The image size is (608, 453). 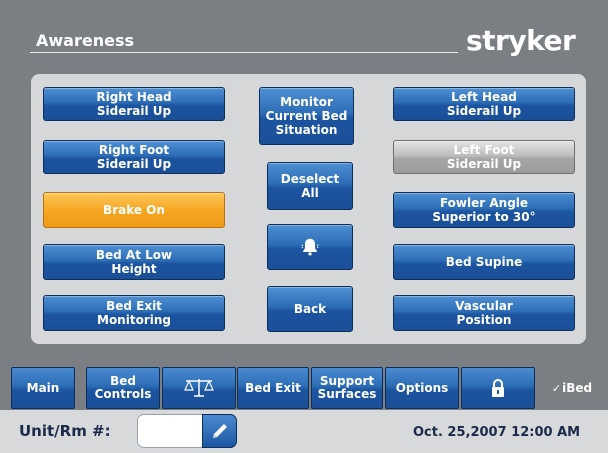 What do you see at coordinates (244, 52) in the screenshot?
I see `title-underline` at bounding box center [244, 52].